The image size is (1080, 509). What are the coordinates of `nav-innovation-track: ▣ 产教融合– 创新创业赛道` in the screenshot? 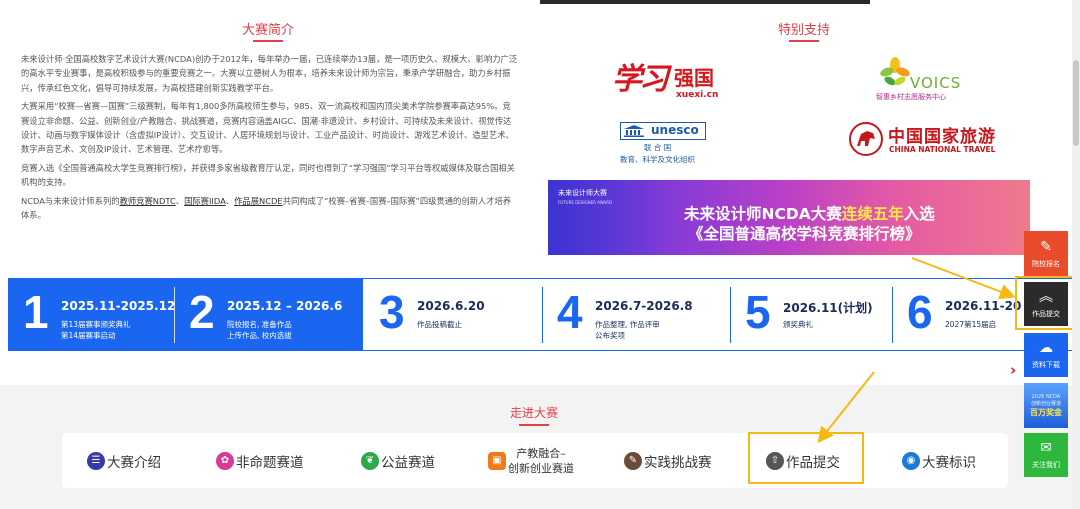 It's located at (531, 460).